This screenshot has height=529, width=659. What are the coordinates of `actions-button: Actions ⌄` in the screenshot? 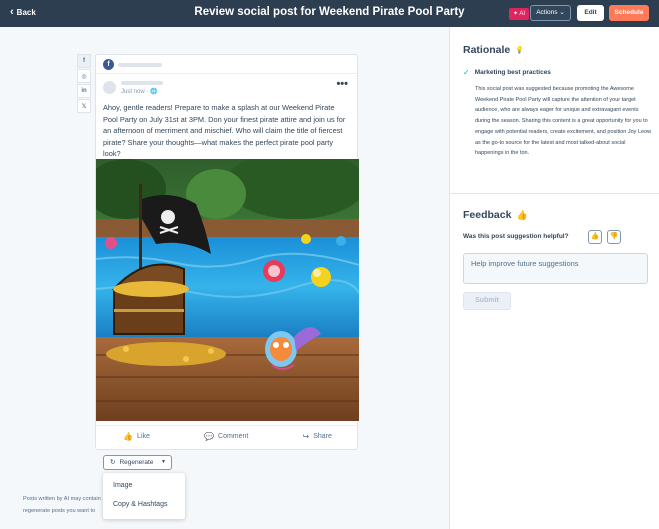 It's located at (550, 13).